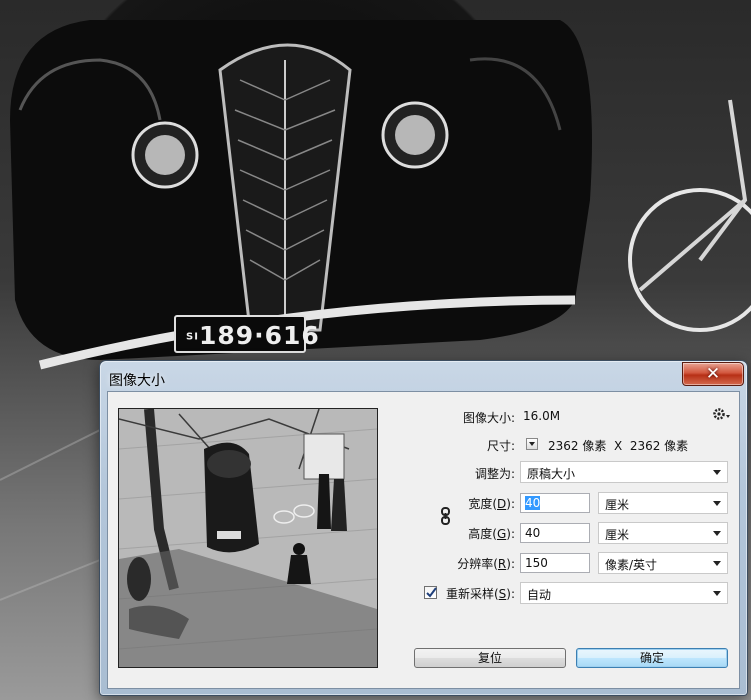 The image size is (751, 700). Describe the element at coordinates (137, 381) in the screenshot. I see `dialog-title: 图像大小` at that location.